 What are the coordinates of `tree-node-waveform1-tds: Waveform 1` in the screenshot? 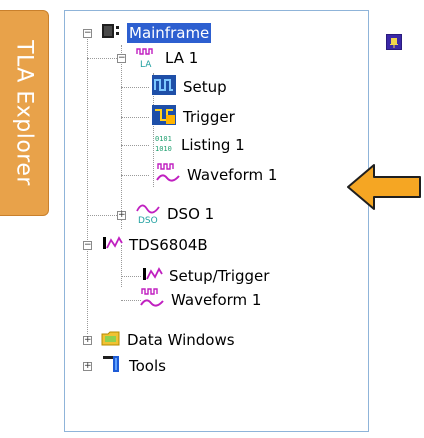 It's located at (201, 300).